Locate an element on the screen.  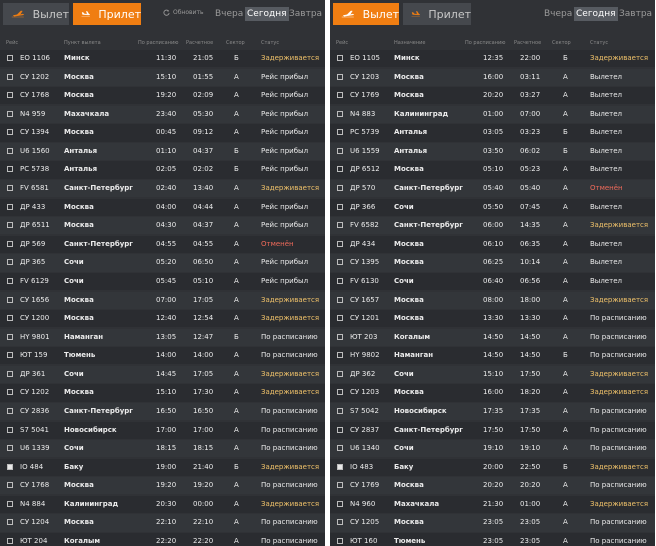
flight-row: СУ 1204 Москва 22:10 22:10 А По расписанию is located at coordinates (162, 523).